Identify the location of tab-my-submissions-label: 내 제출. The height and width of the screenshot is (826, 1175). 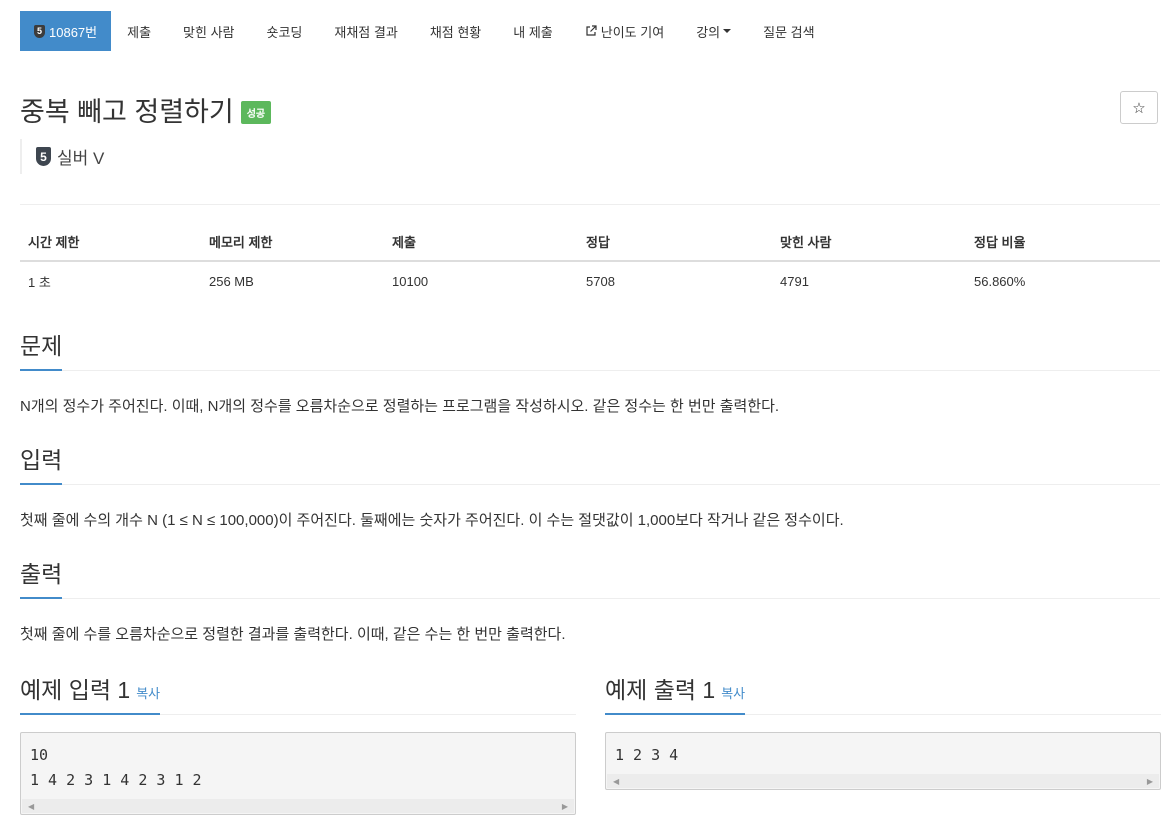
(533, 32).